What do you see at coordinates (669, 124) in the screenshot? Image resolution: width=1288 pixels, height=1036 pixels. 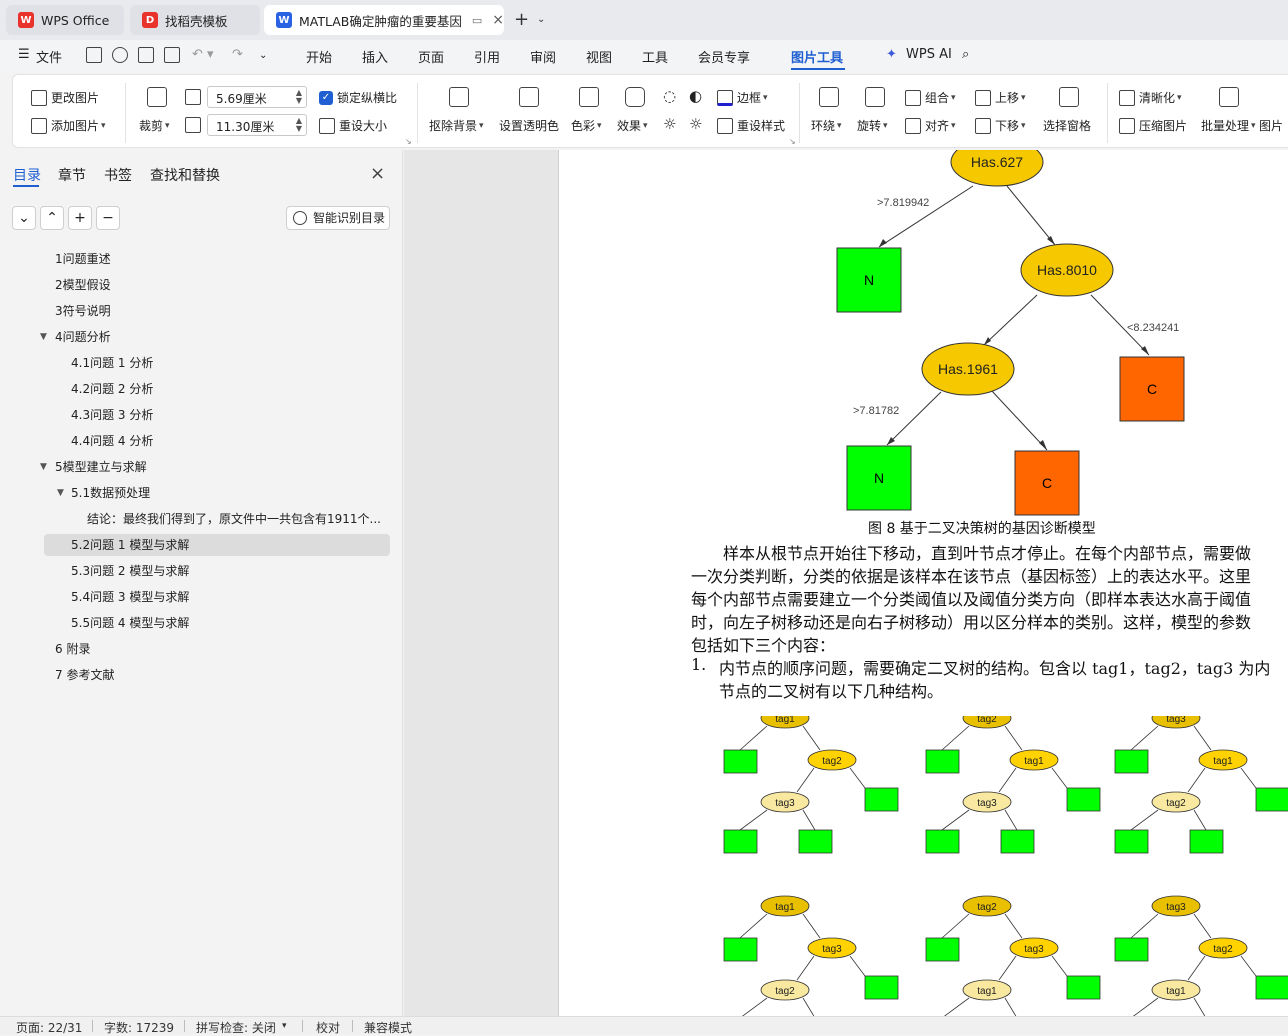 I see `brightness-down-icon: ☼` at bounding box center [669, 124].